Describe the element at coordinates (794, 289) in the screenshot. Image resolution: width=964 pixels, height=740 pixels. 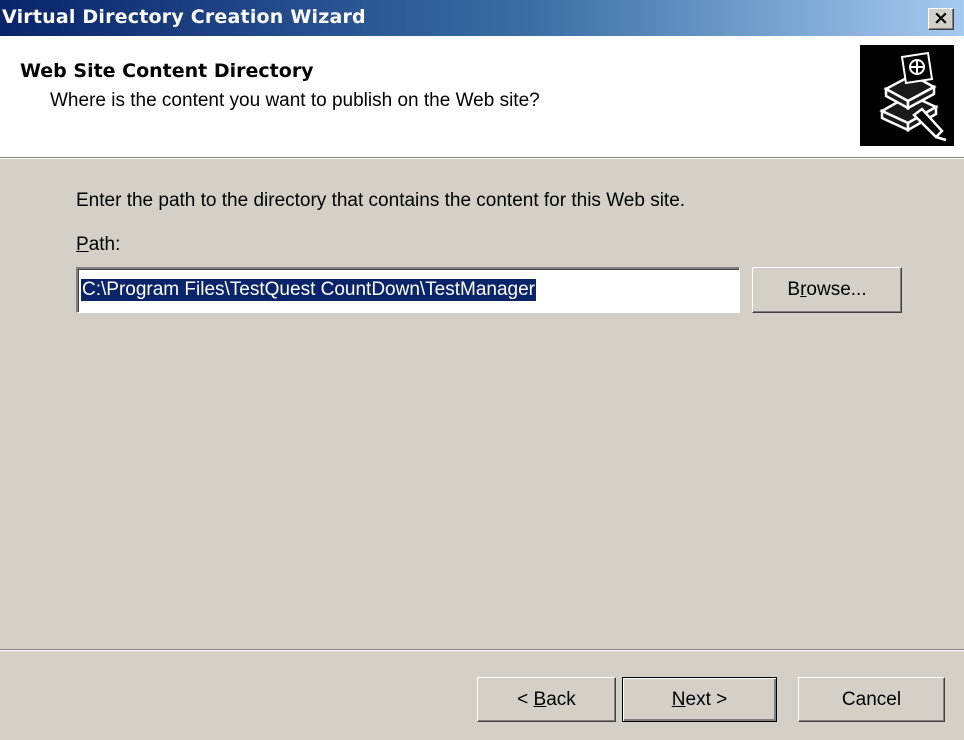
I see `browse-label-pre: B` at that location.